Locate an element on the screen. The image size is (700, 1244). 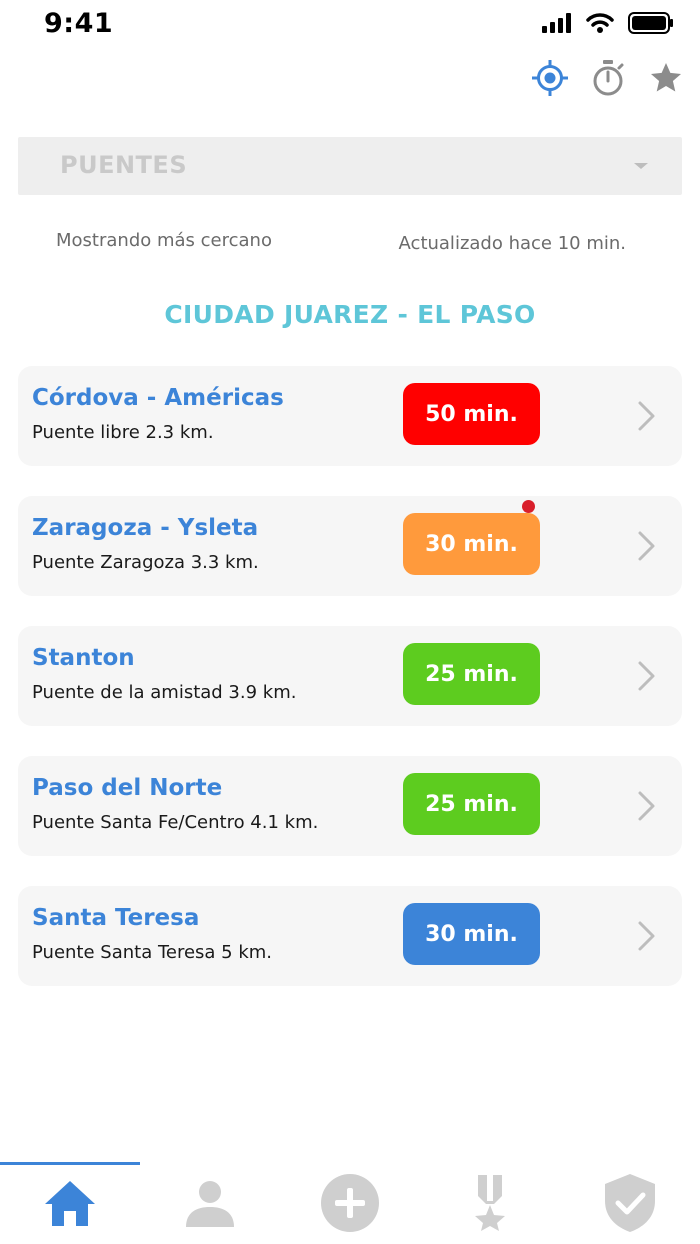
home-icon is located at coordinates (70, 1203).